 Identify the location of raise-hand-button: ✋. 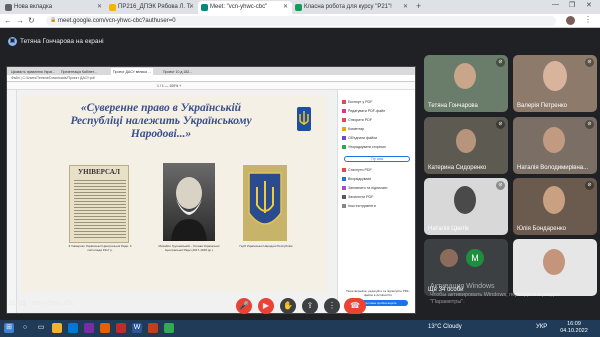
(288, 306).